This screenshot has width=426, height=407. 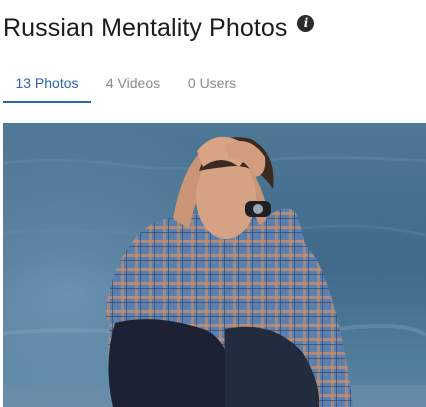 I want to click on media-tabs: 13 Photos 4 Videos 0 Users, so click(x=213, y=82).